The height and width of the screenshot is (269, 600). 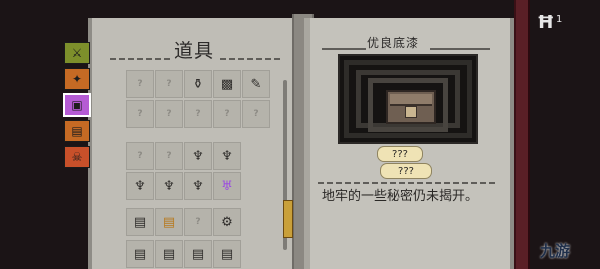 I want to click on item-title-ornament-right, so click(x=460, y=49).